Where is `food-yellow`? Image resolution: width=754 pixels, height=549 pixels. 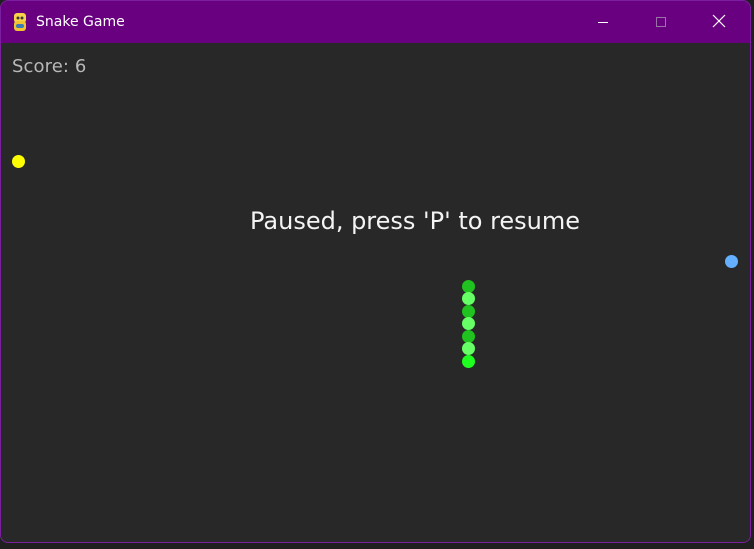 food-yellow is located at coordinates (18, 161).